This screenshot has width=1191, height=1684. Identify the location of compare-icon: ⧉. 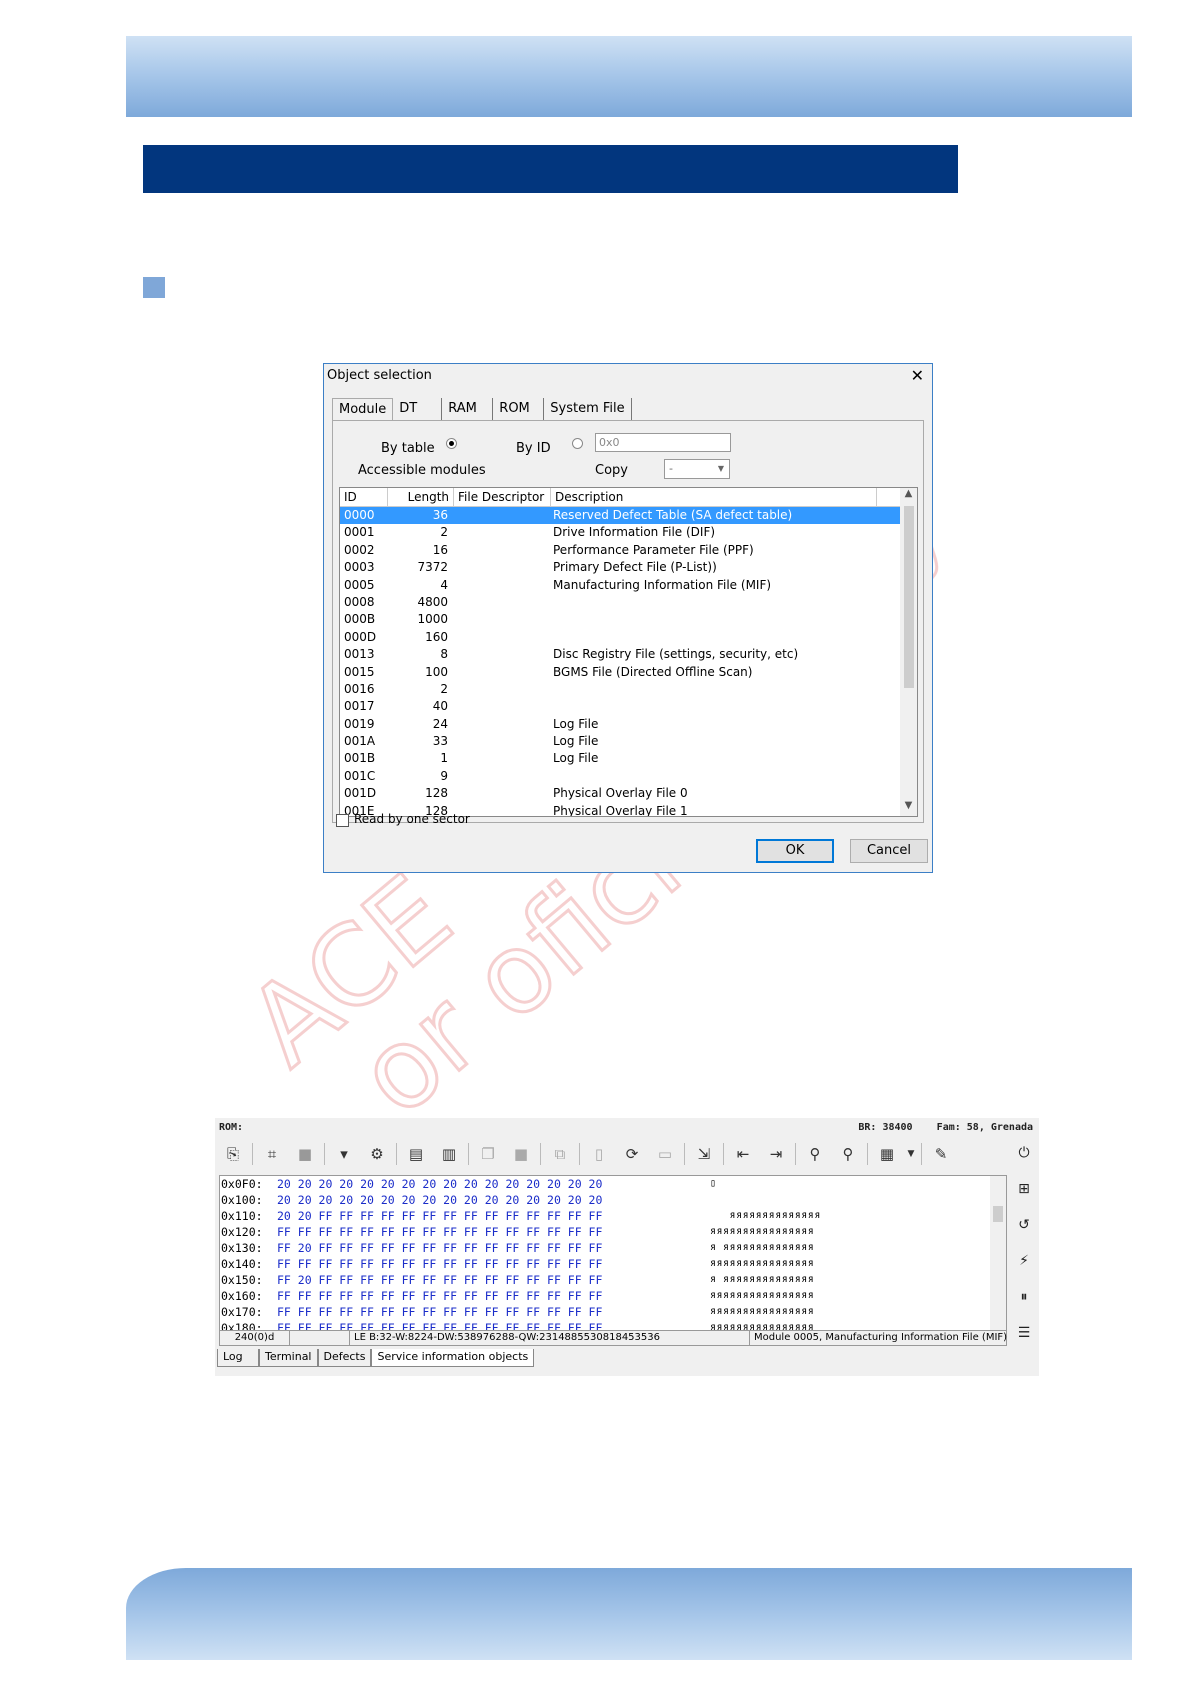
(560, 1154).